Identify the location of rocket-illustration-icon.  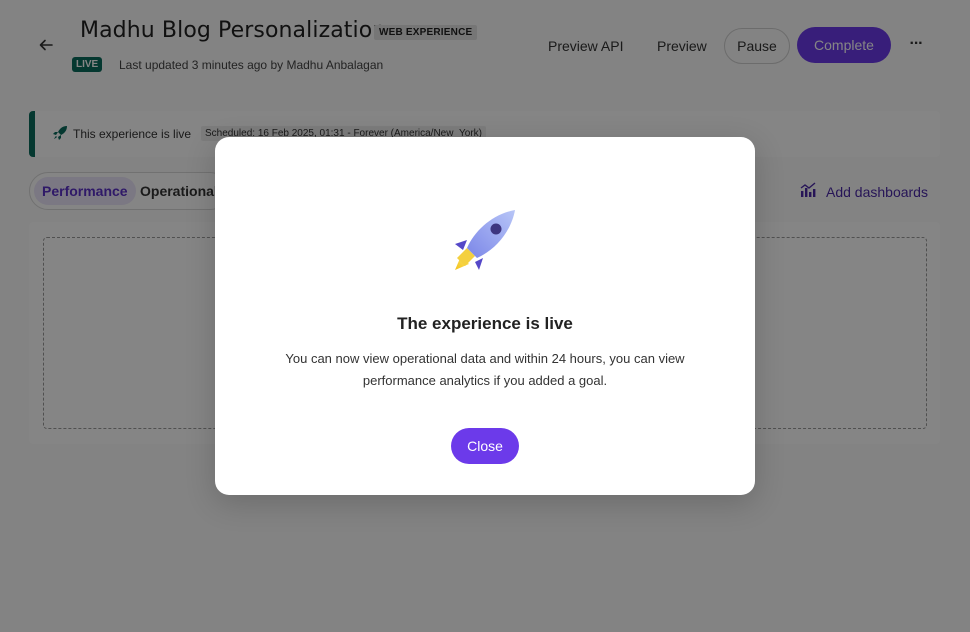
(485, 240).